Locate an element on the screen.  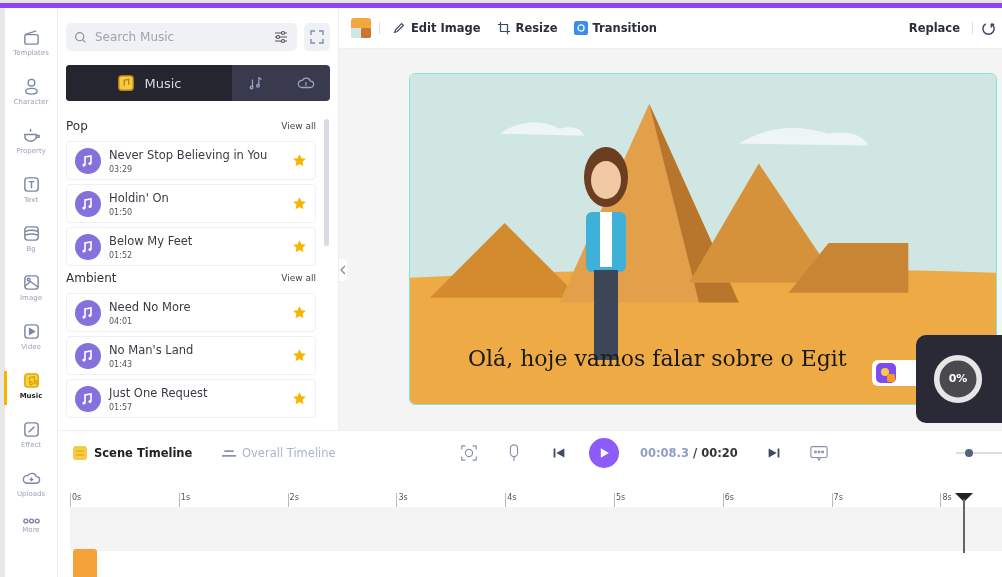
track-duration: 01:57 is located at coordinates (121, 407).